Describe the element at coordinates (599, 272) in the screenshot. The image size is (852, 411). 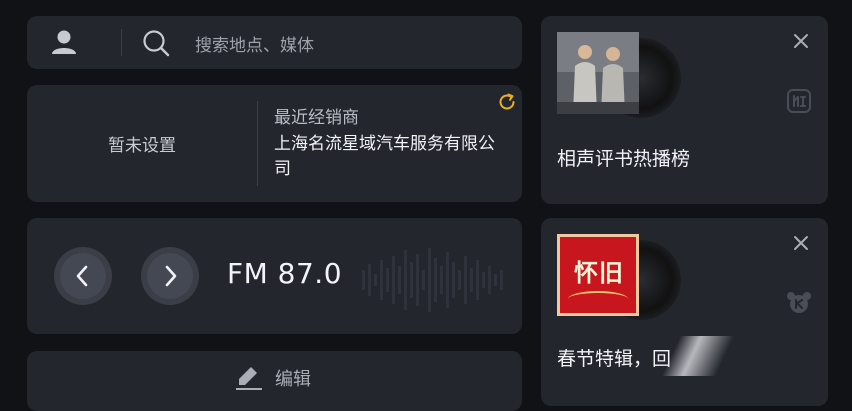
I see `cover-text: 怀旧` at that location.